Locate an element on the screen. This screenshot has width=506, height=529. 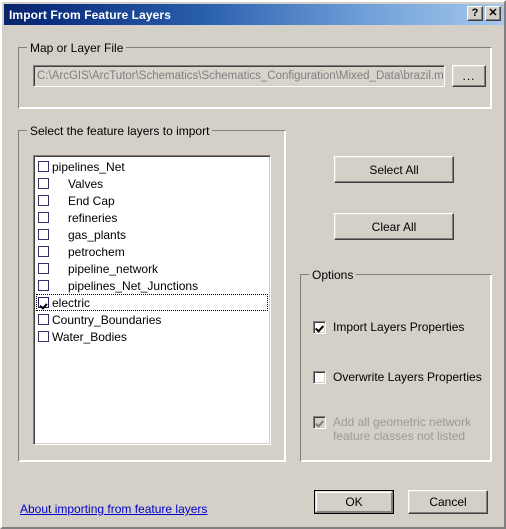
list-item: gas_plants is located at coordinates (152, 234).